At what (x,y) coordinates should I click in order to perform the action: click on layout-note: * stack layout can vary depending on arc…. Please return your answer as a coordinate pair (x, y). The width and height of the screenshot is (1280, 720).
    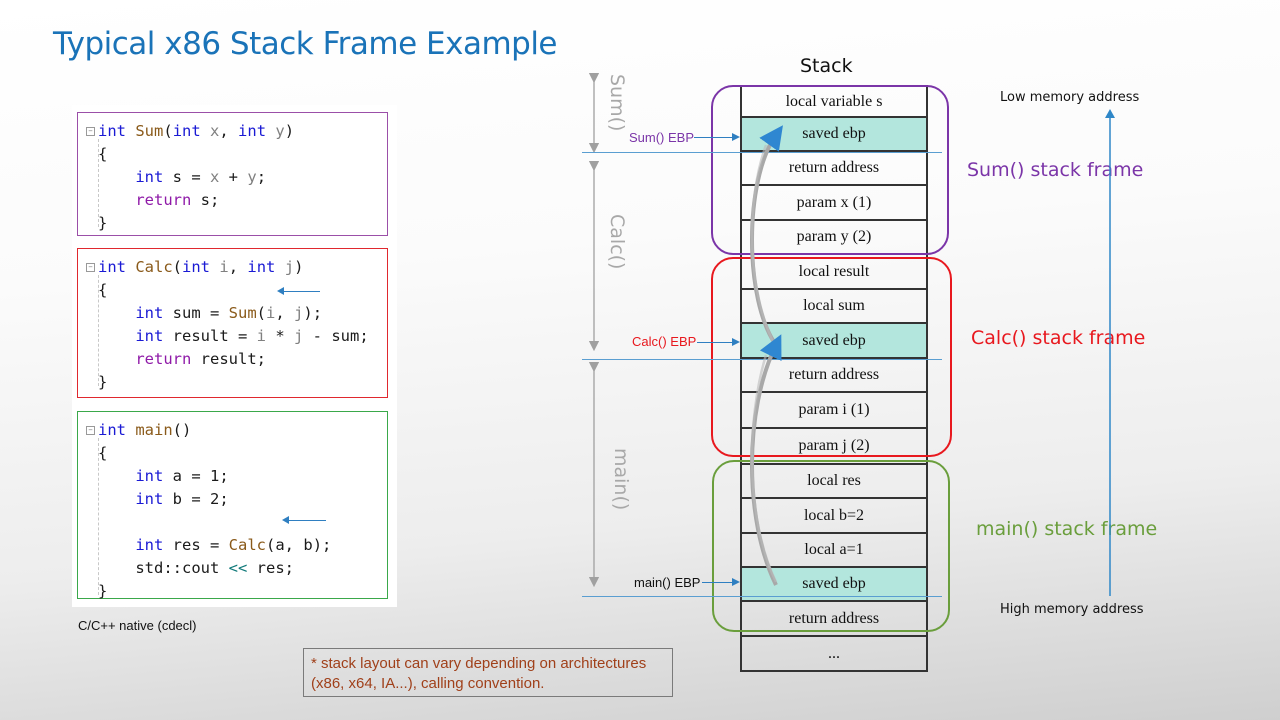
    Looking at the image, I should click on (488, 672).